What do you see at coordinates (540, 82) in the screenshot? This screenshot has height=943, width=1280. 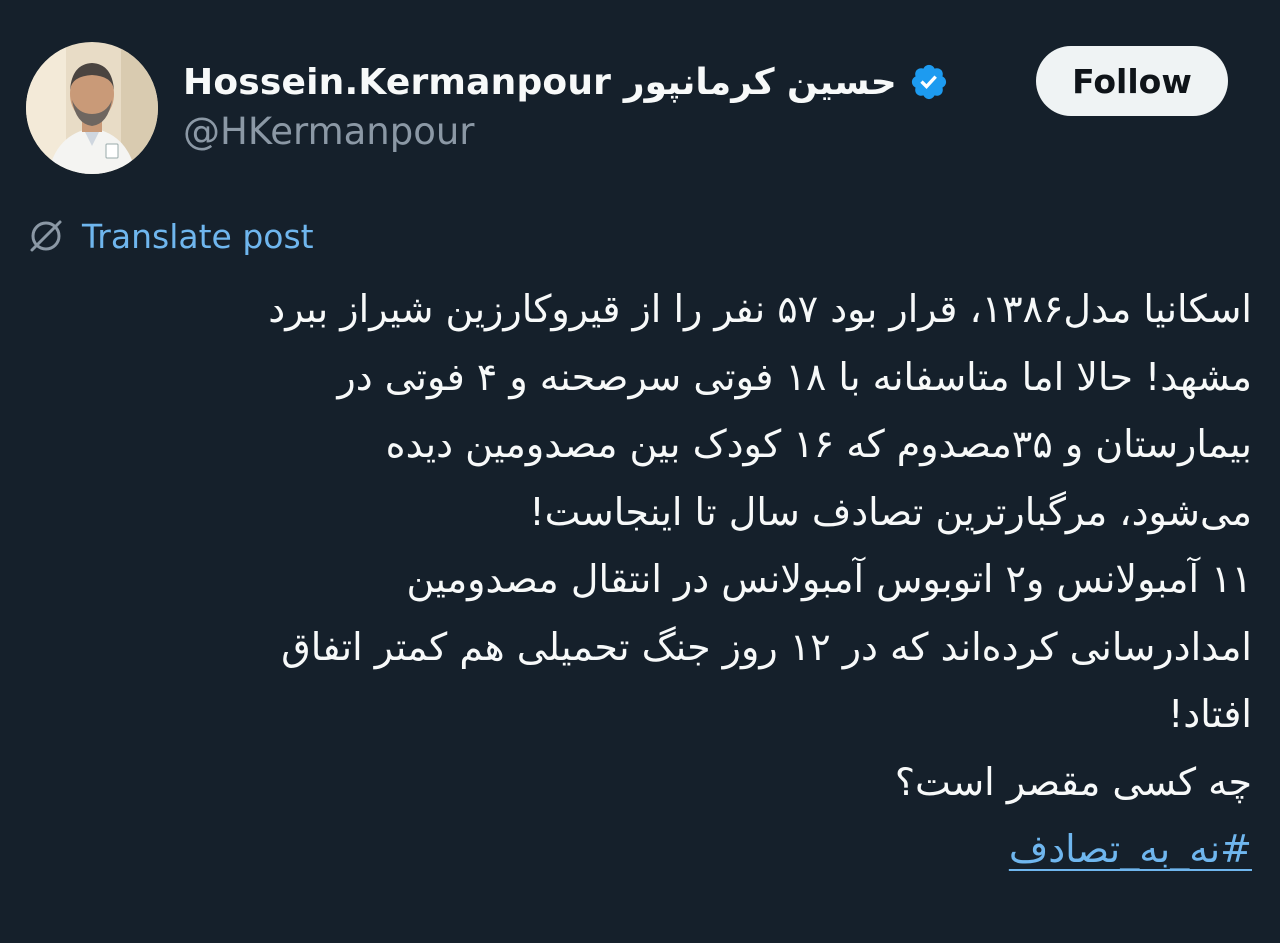 I see `author-display-name: Hossein.Kermanpour حسین کرمانپور` at bounding box center [540, 82].